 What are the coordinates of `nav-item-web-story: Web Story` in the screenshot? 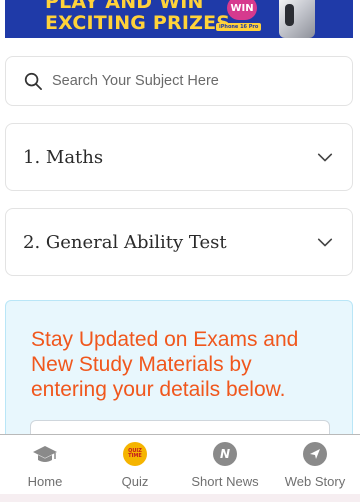 It's located at (315, 464).